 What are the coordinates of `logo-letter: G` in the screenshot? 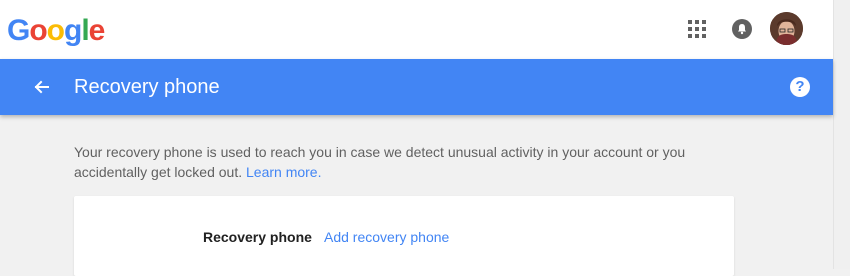 It's located at (18, 30).